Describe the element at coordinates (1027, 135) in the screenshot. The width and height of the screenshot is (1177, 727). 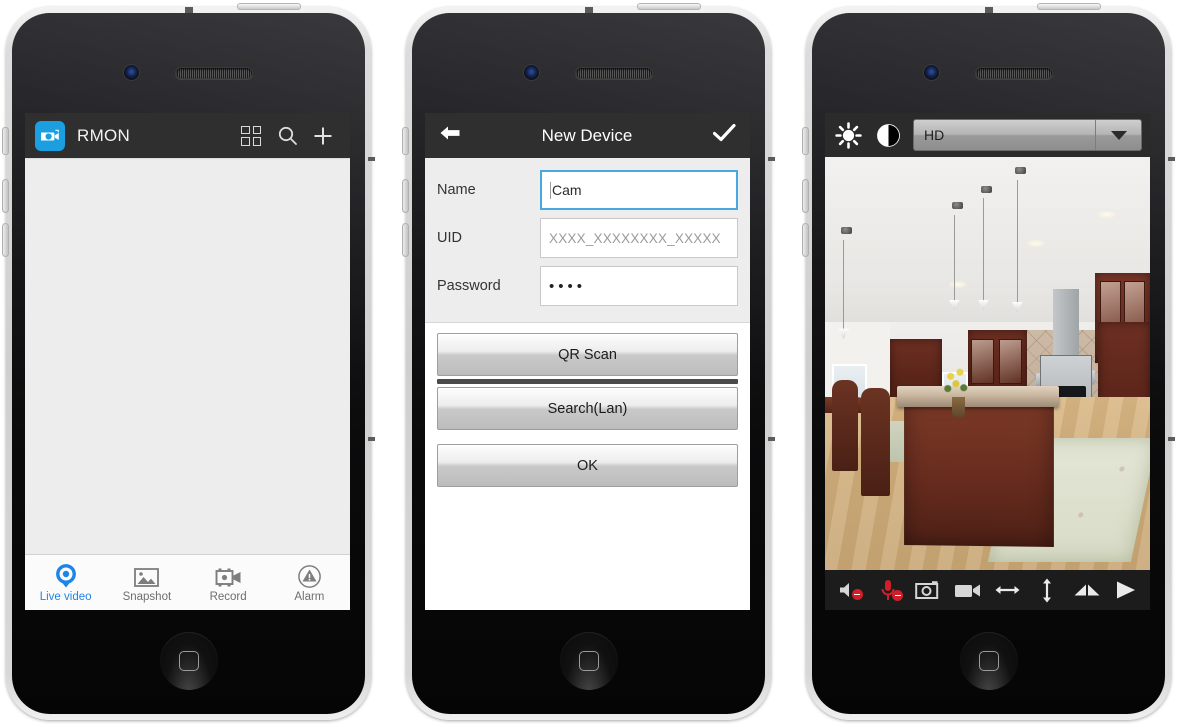
I see `quality-dropdown: HD` at that location.